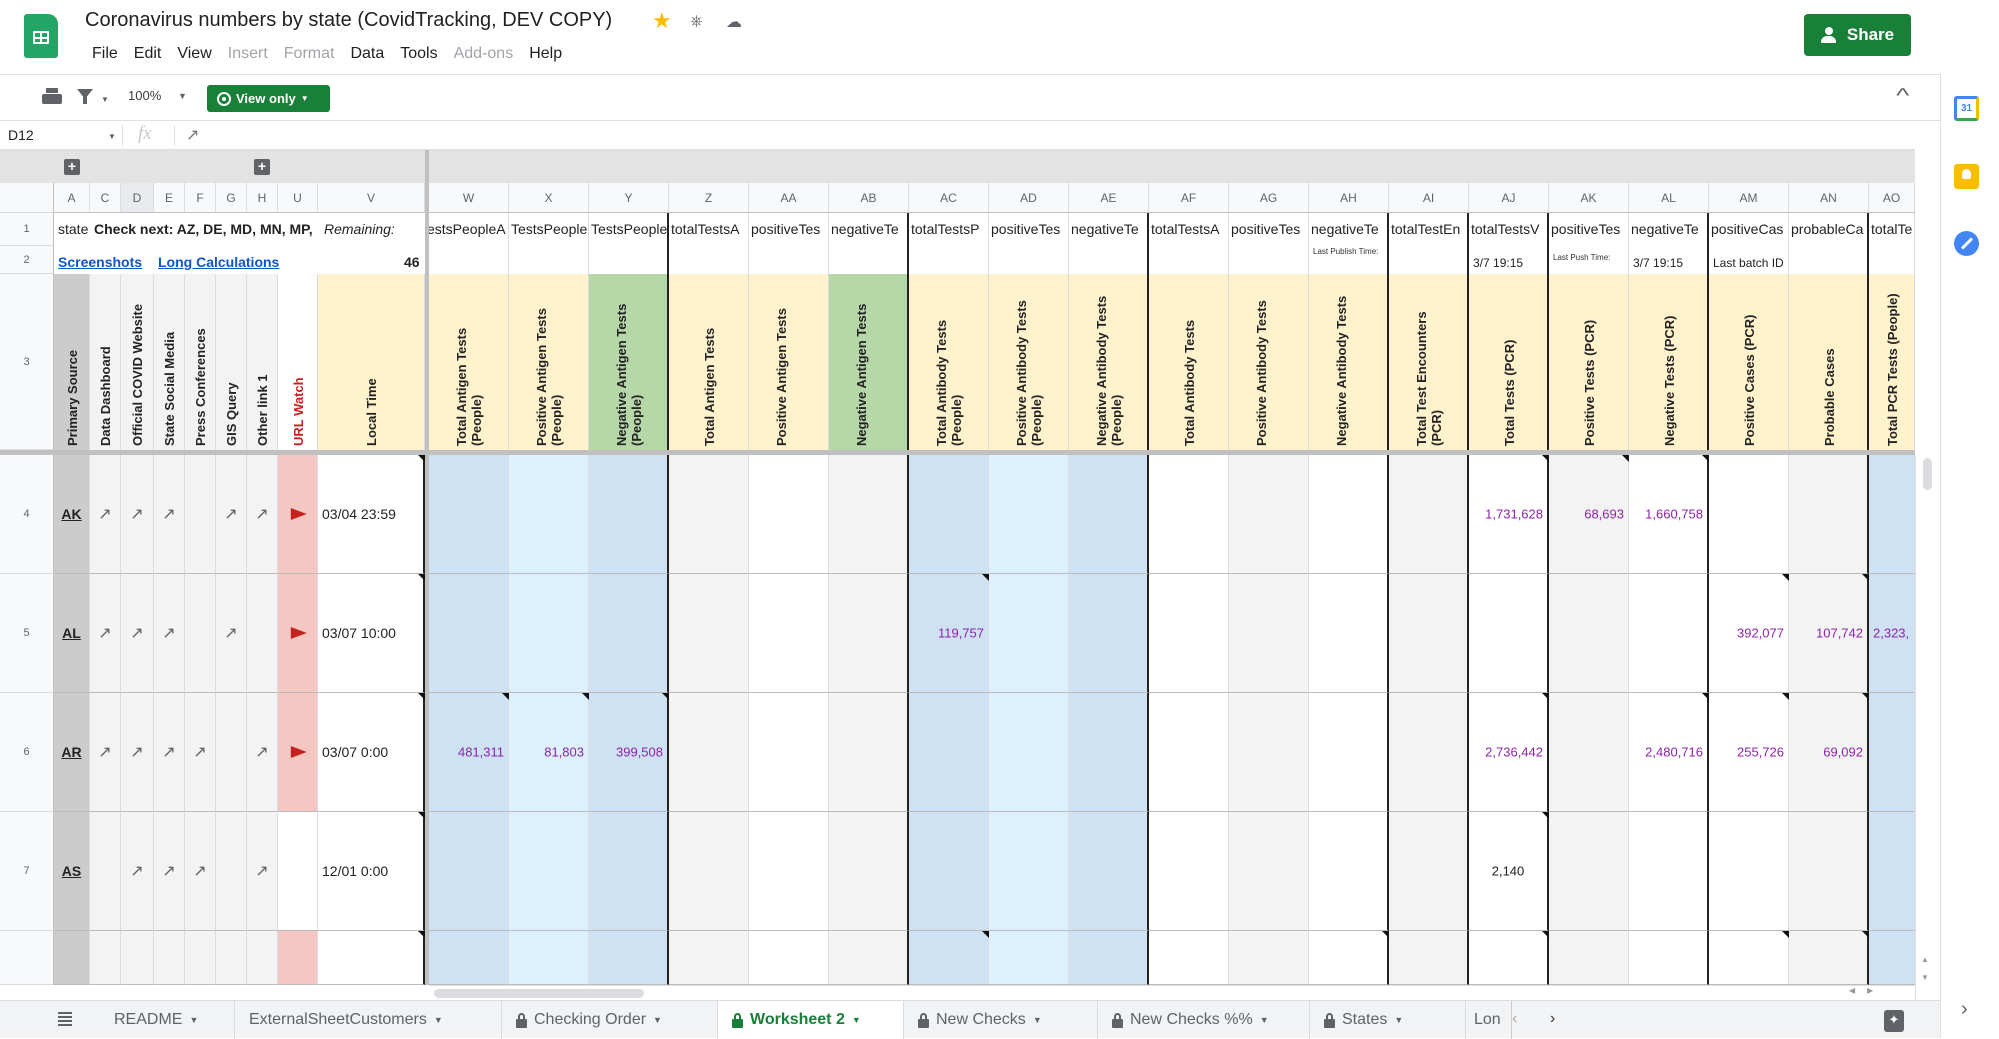 This screenshot has width=1999, height=1039. I want to click on row-header: 2, so click(27, 260).